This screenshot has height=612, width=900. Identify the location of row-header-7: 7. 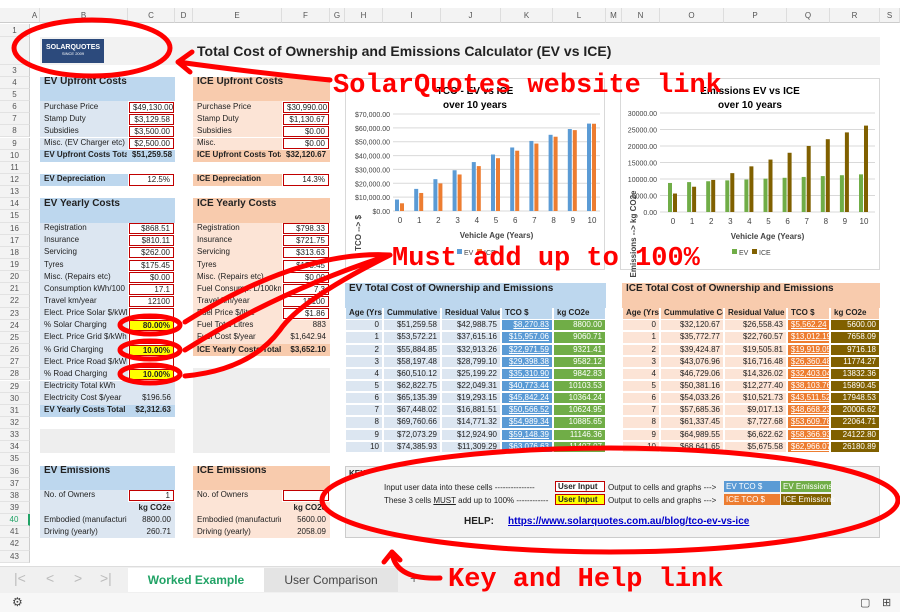
(15, 119).